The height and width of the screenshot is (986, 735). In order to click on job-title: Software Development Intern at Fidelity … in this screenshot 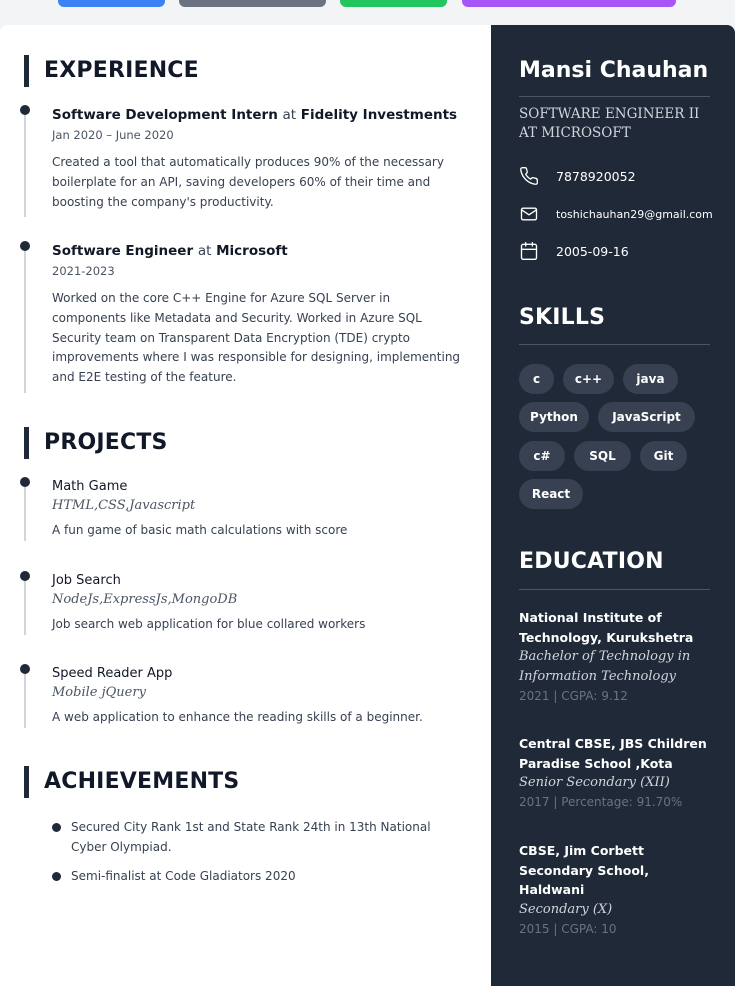, I will do `click(258, 115)`.